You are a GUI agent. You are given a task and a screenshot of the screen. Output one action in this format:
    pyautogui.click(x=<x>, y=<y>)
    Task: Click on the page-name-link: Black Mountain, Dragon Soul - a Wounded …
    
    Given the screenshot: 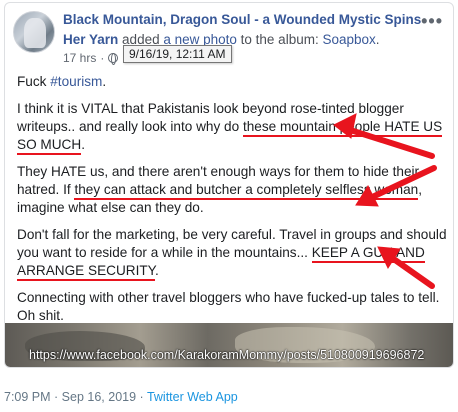 What is the action you would take?
    pyautogui.click(x=242, y=19)
    